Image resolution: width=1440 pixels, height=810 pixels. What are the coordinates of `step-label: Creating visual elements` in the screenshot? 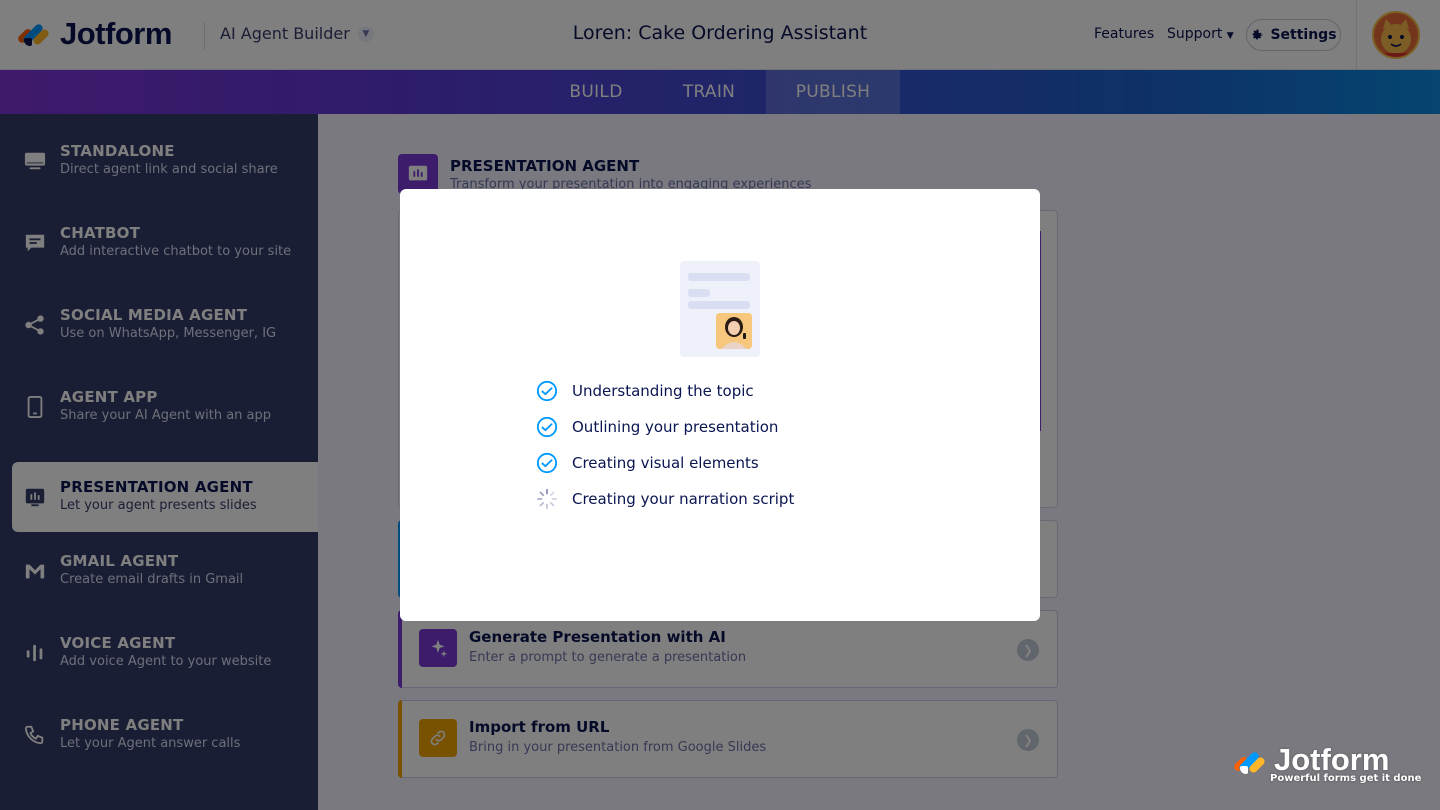 It's located at (665, 463).